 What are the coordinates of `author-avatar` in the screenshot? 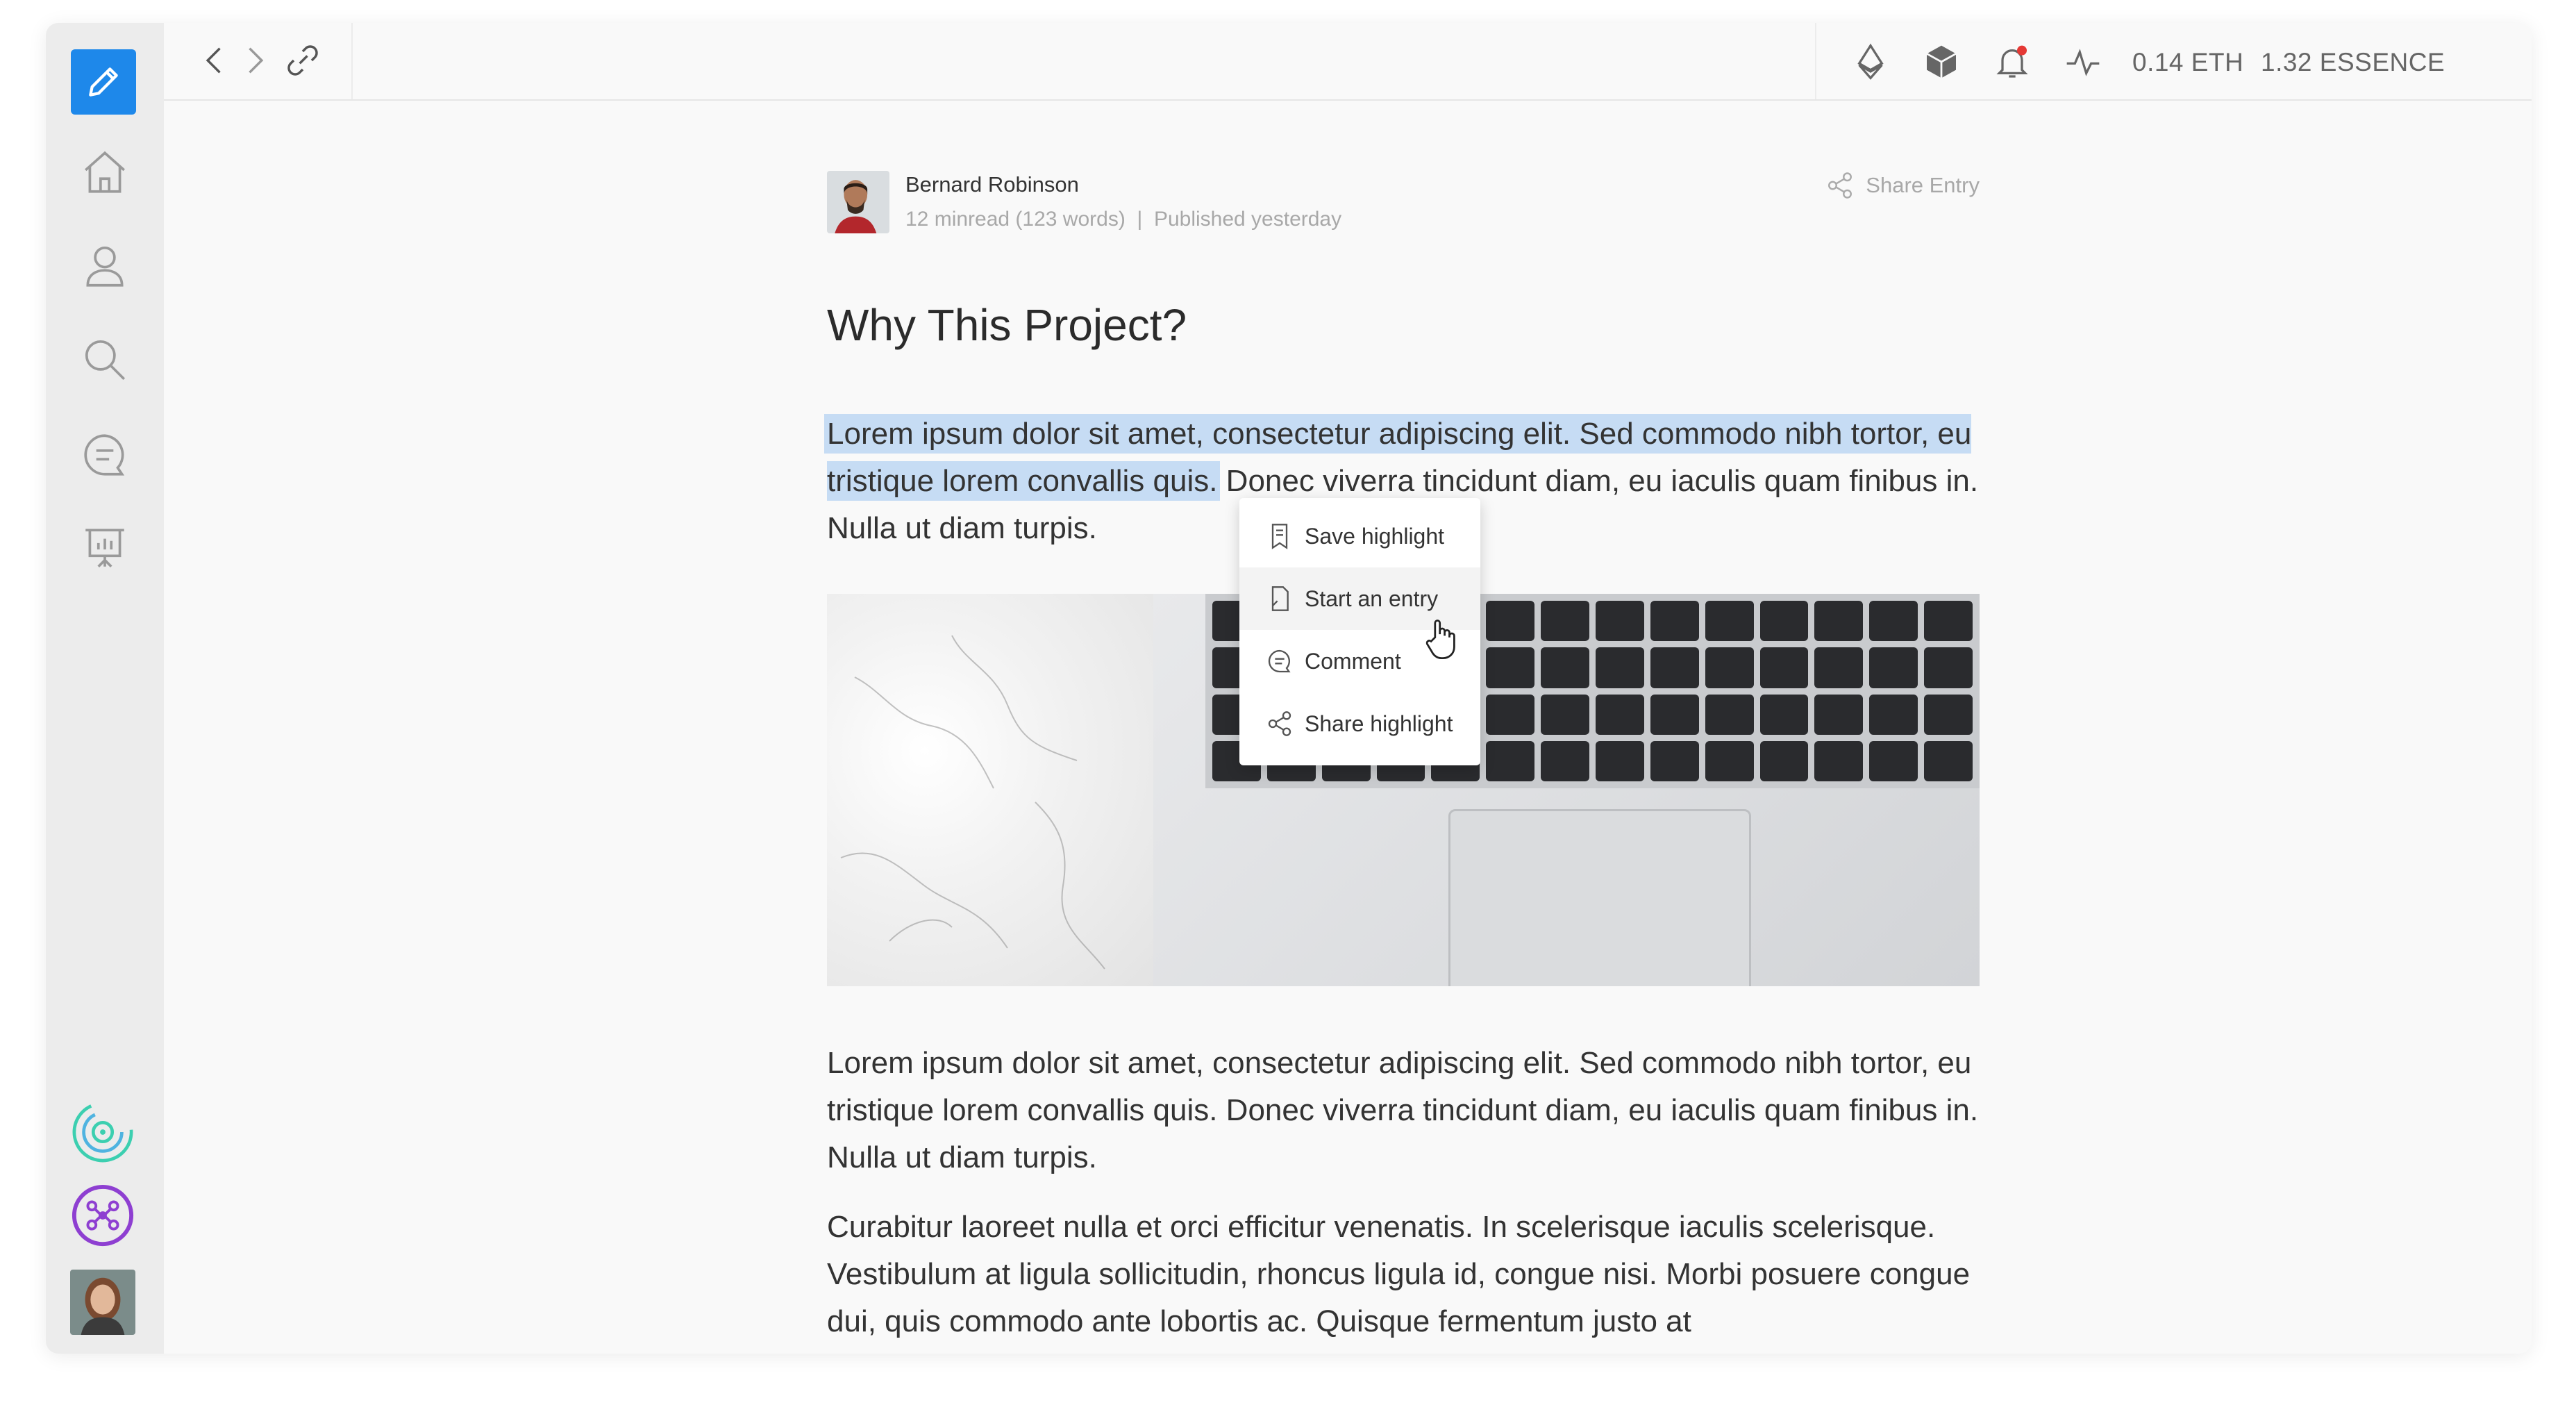 It's located at (858, 202).